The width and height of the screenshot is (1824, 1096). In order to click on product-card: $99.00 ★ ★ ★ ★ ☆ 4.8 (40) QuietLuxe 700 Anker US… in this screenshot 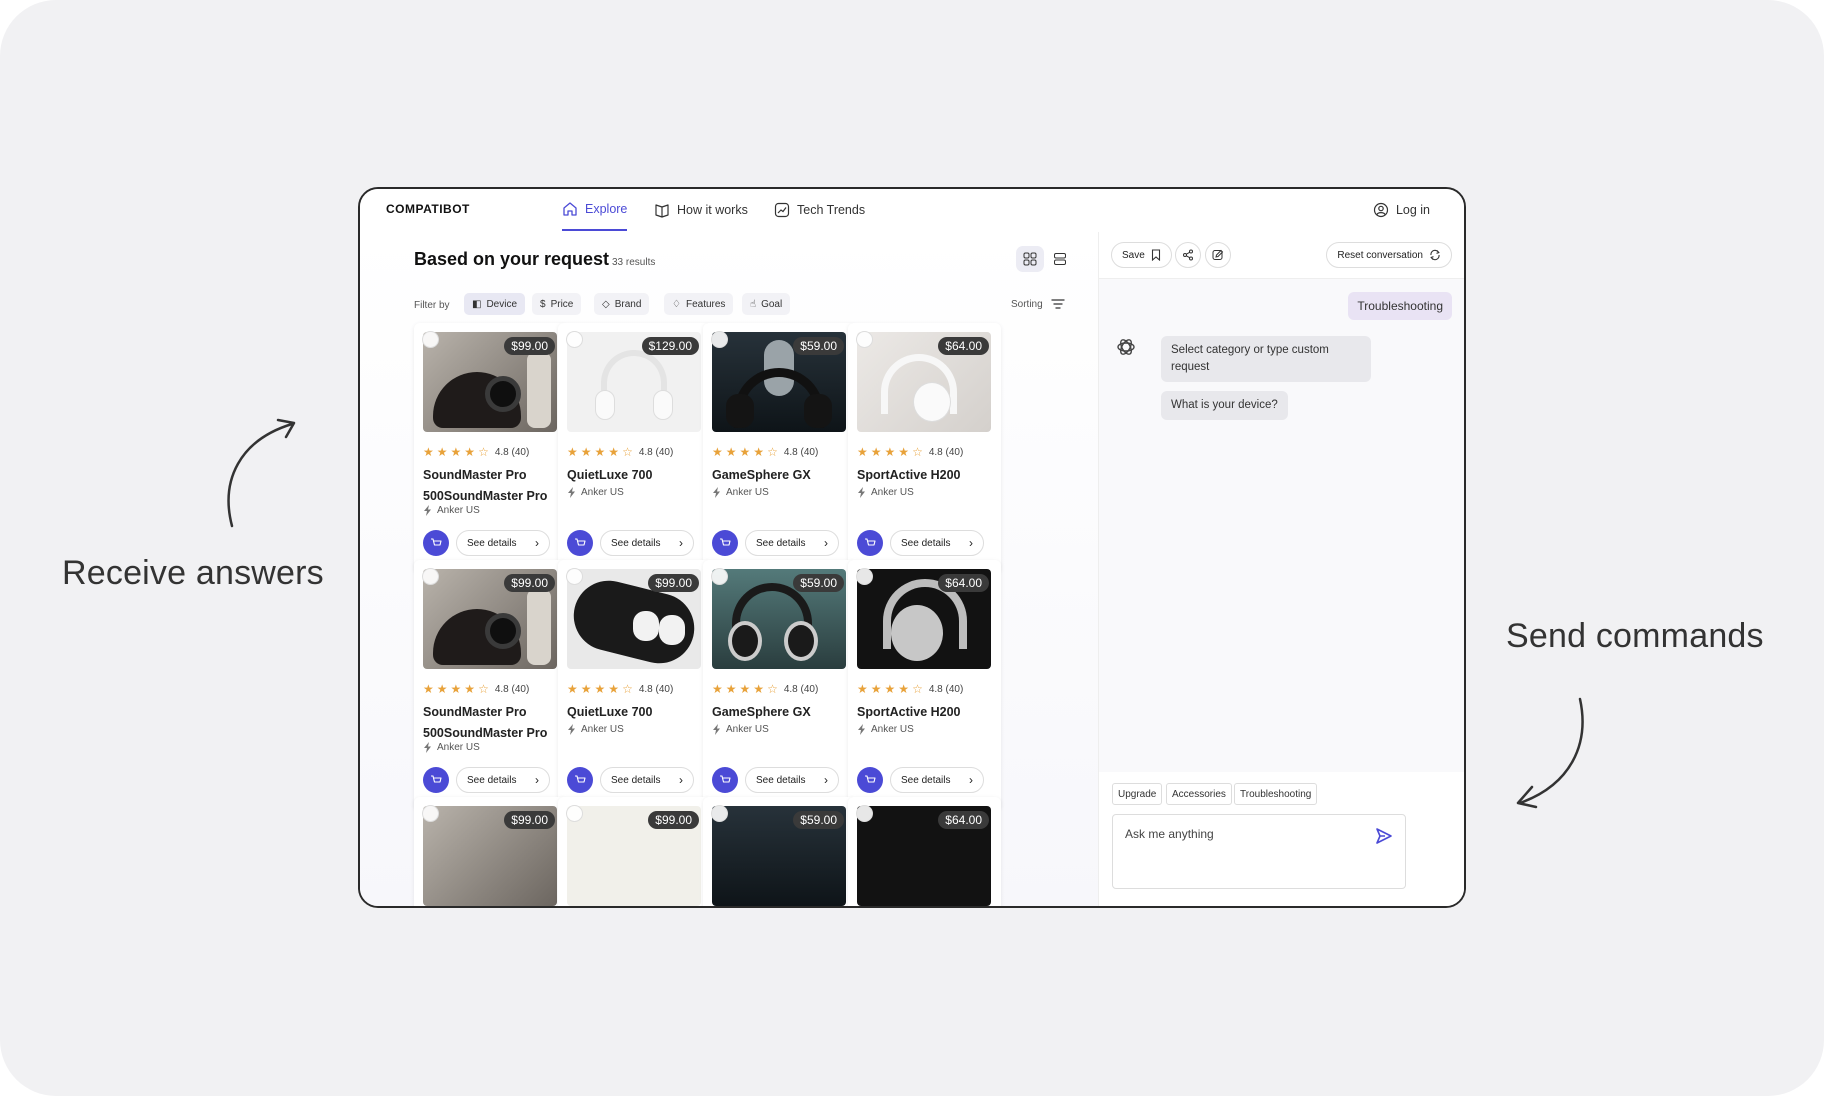, I will do `click(634, 685)`.